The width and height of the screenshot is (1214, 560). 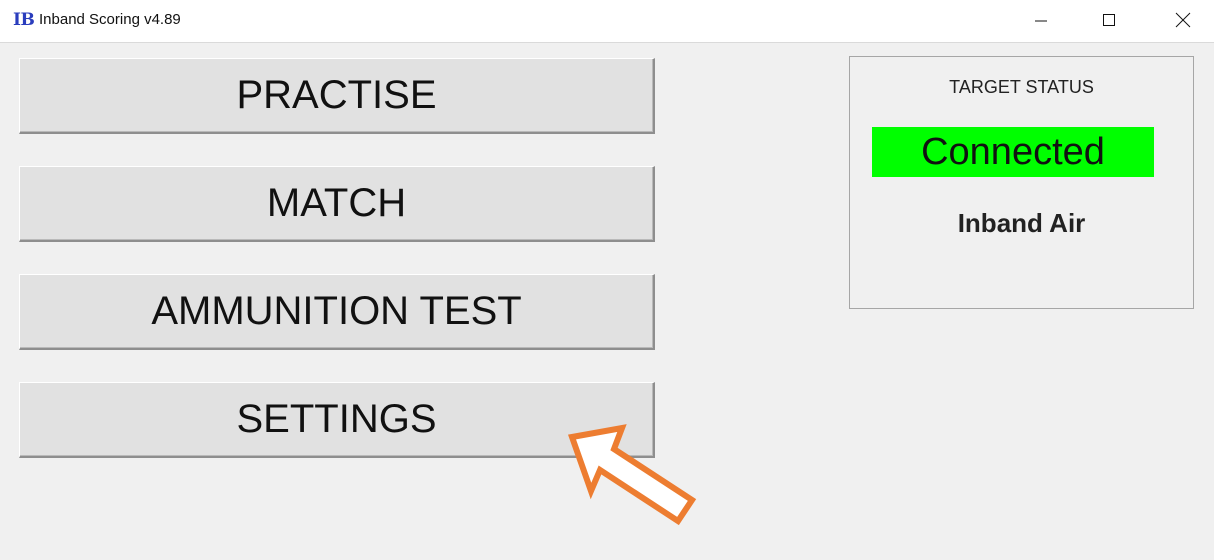 I want to click on maximize-icon, so click(x=1109, y=20).